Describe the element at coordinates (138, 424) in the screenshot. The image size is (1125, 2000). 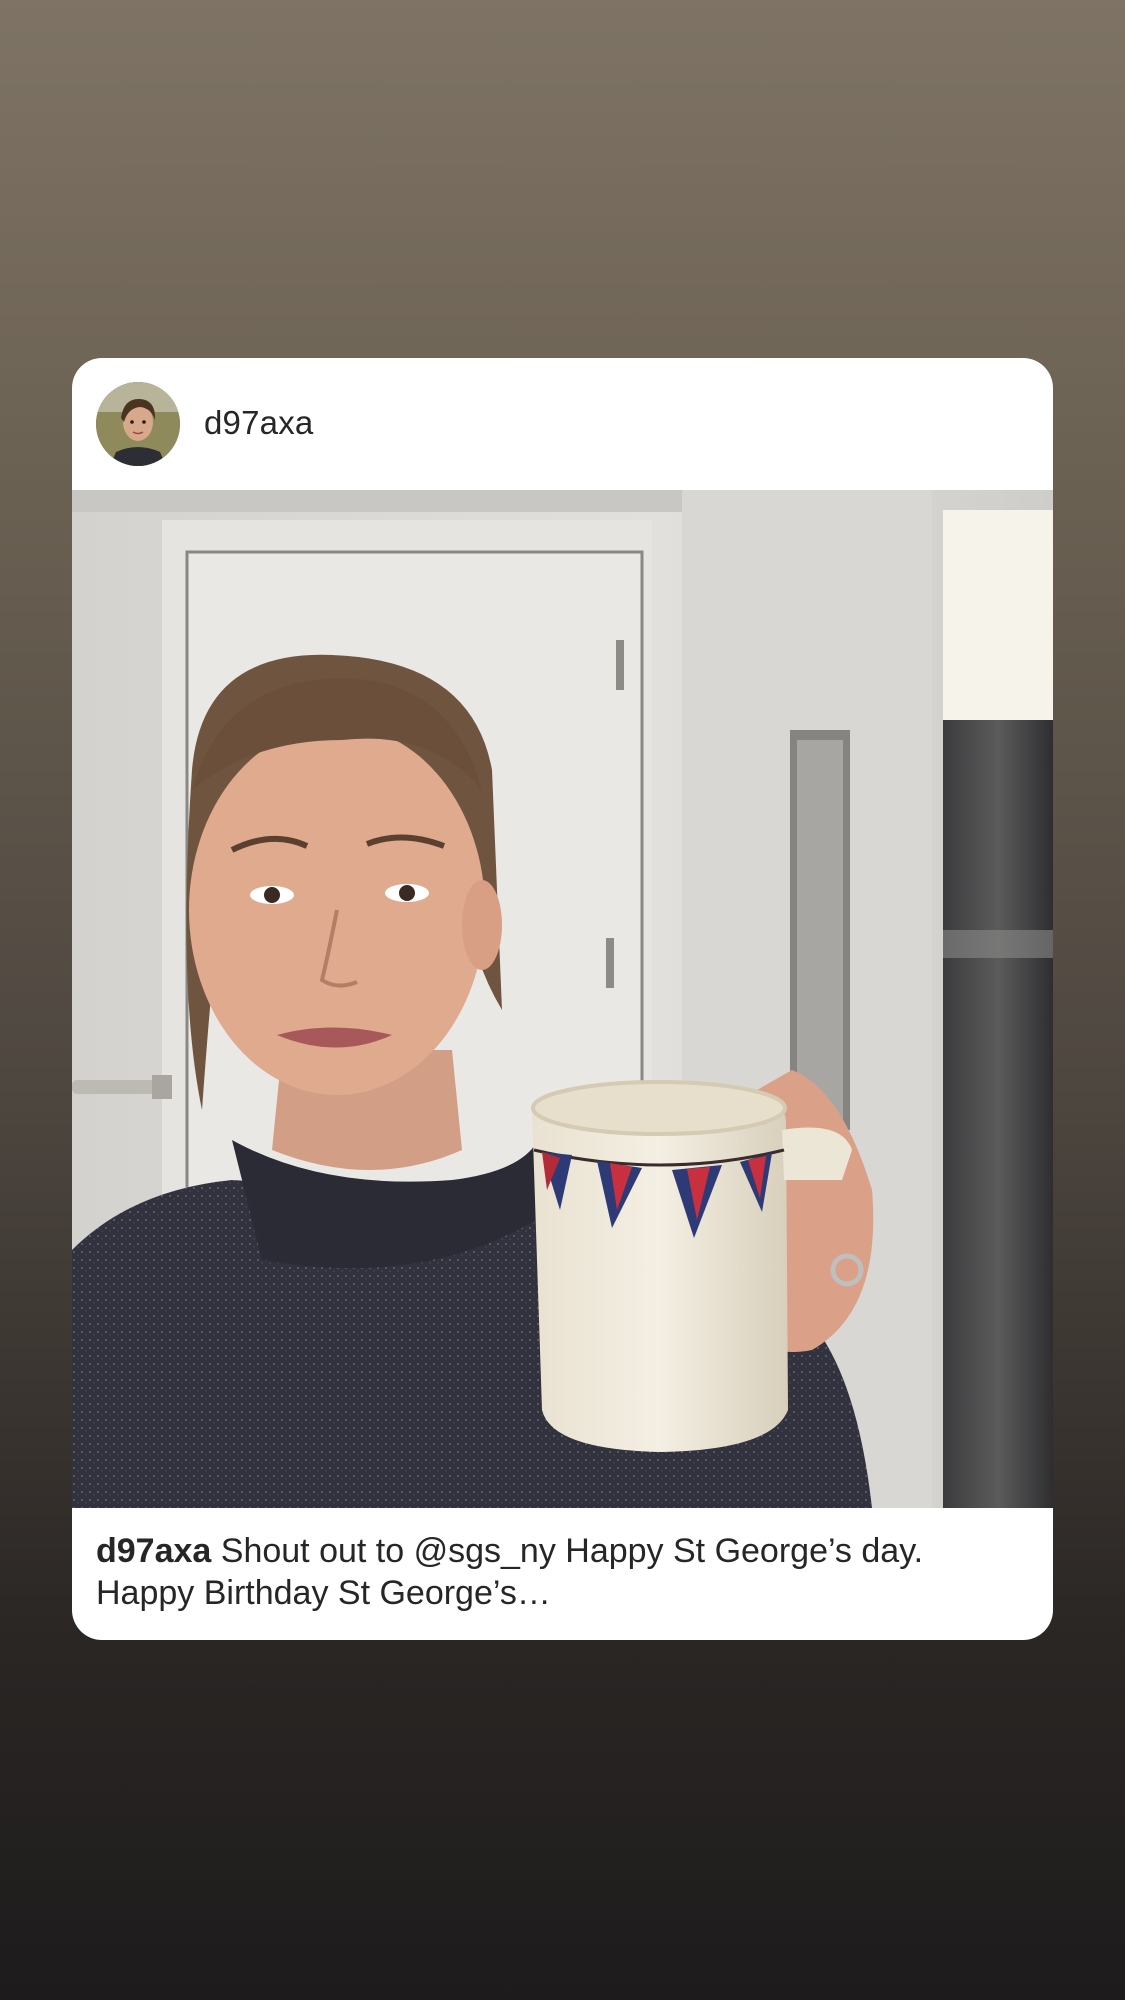
I see `avatar` at that location.